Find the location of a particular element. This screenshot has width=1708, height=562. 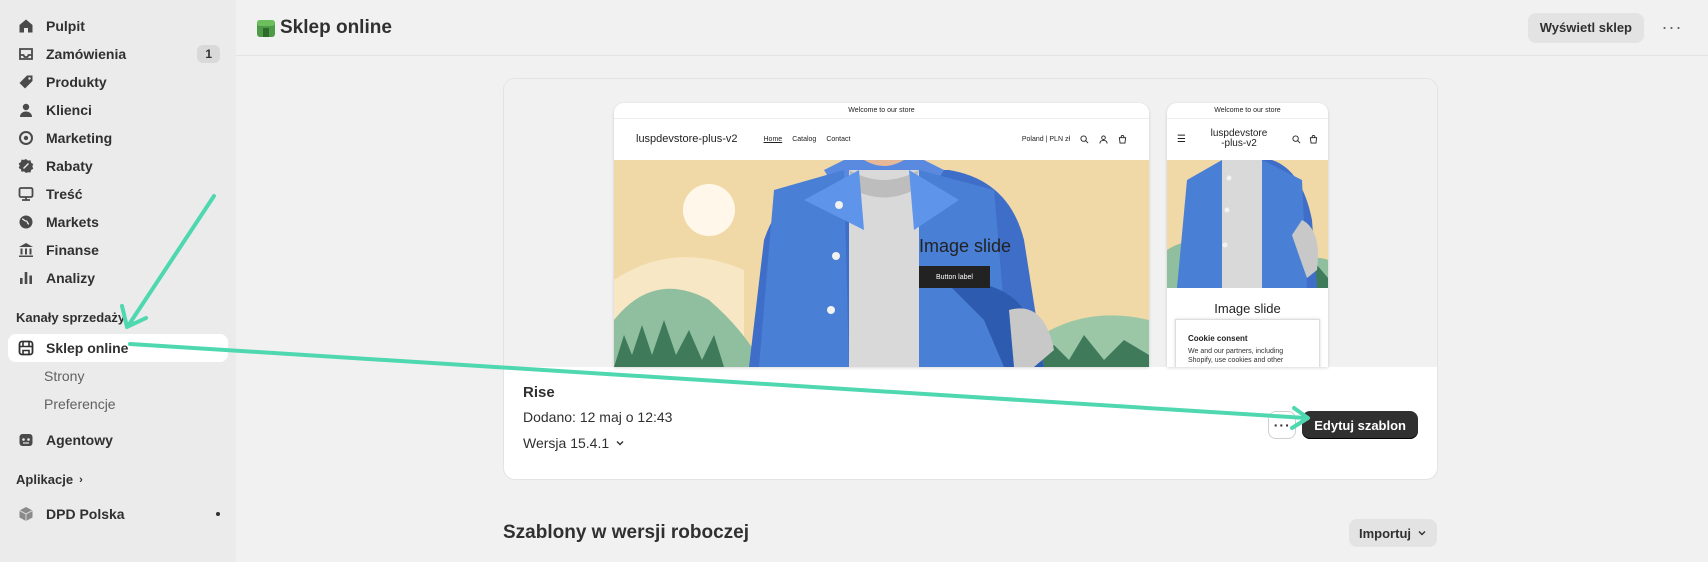

edit-theme-button: Edytuj szablon is located at coordinates (1360, 425).